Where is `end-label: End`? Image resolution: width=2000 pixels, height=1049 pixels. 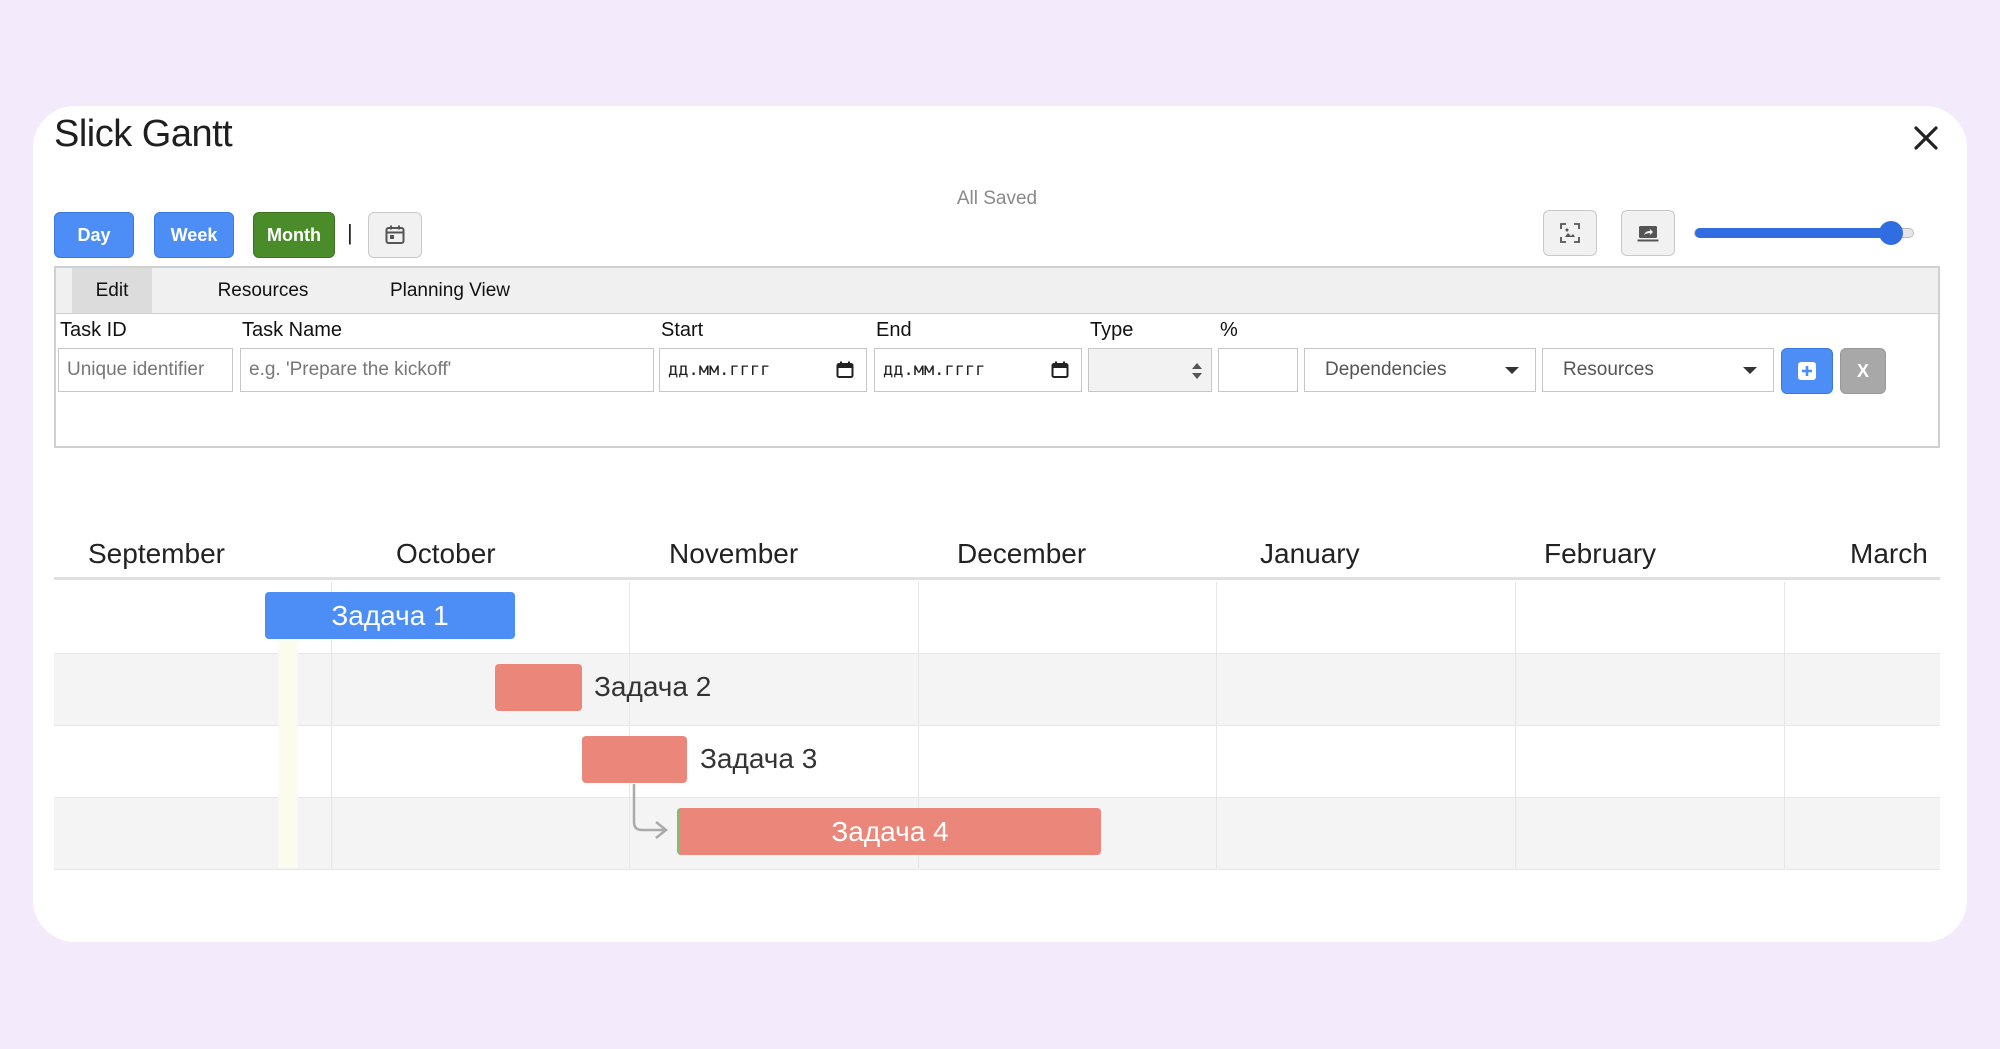
end-label: End is located at coordinates (894, 330).